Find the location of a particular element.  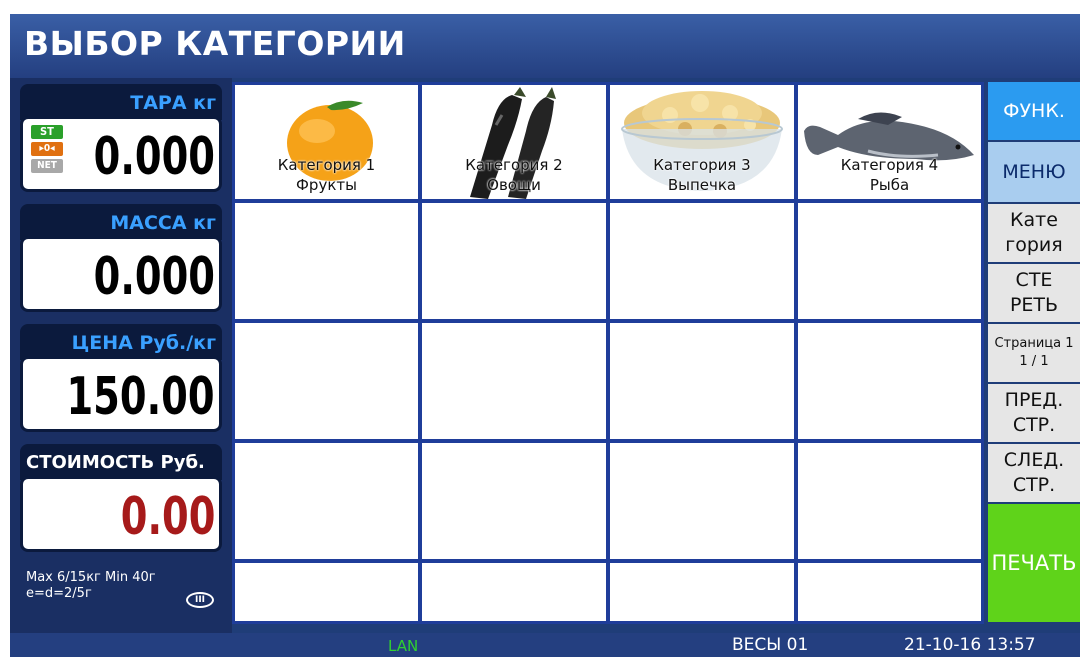

tare-block: ТАРА кг ST ▸0◂ NET 0.000 is located at coordinates (121, 138).